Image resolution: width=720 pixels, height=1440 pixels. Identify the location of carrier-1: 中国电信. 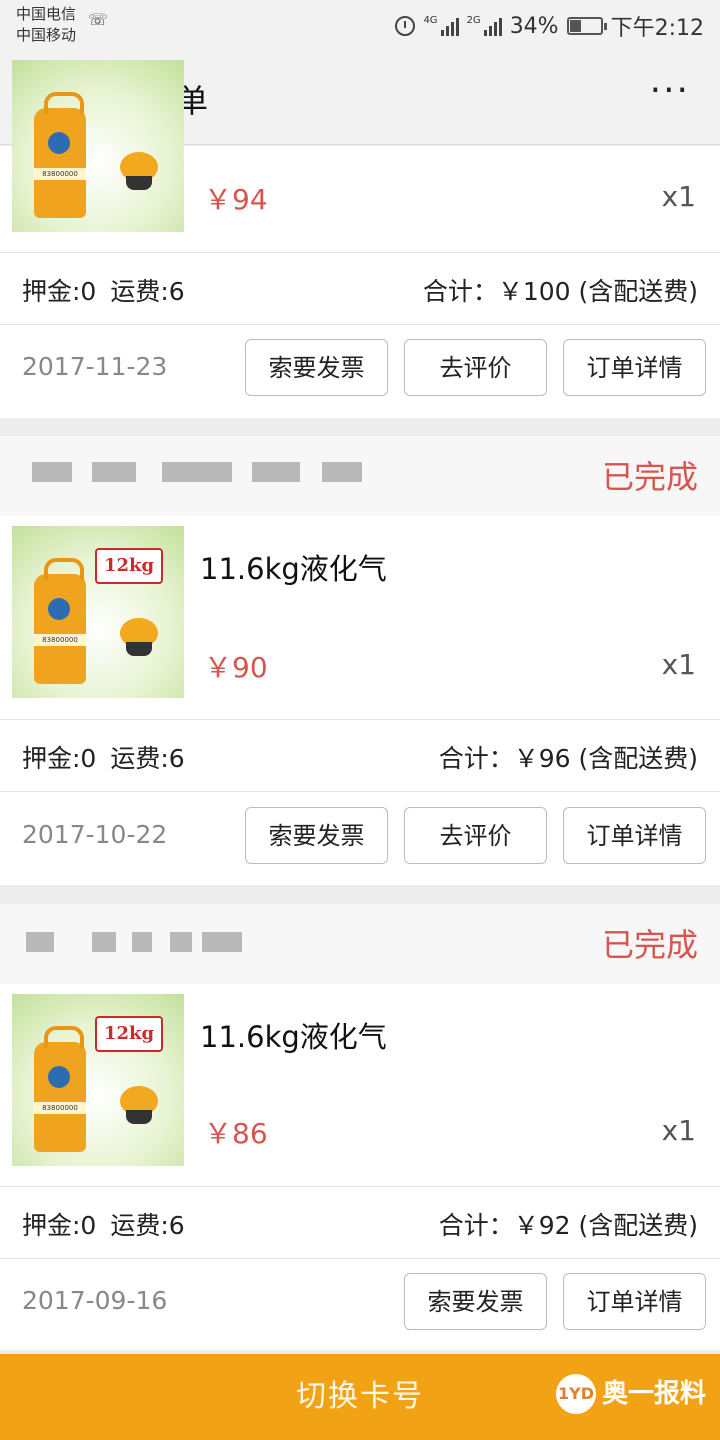
(46, 14).